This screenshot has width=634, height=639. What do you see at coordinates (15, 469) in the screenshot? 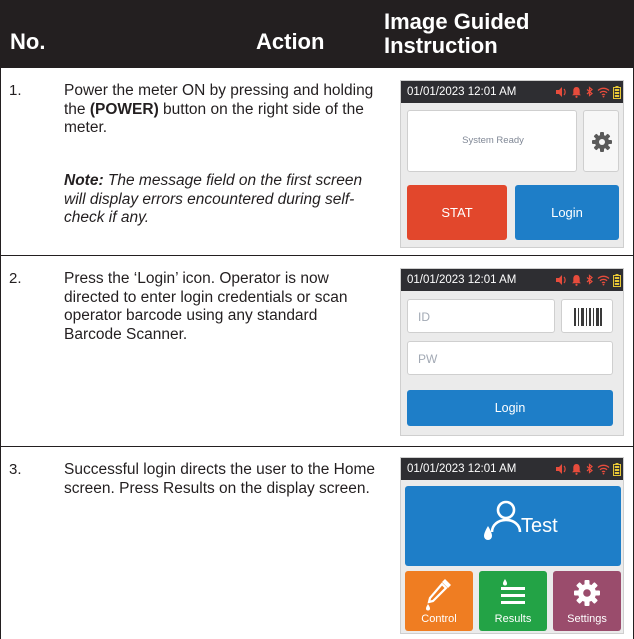
I see `step-number: 3.` at bounding box center [15, 469].